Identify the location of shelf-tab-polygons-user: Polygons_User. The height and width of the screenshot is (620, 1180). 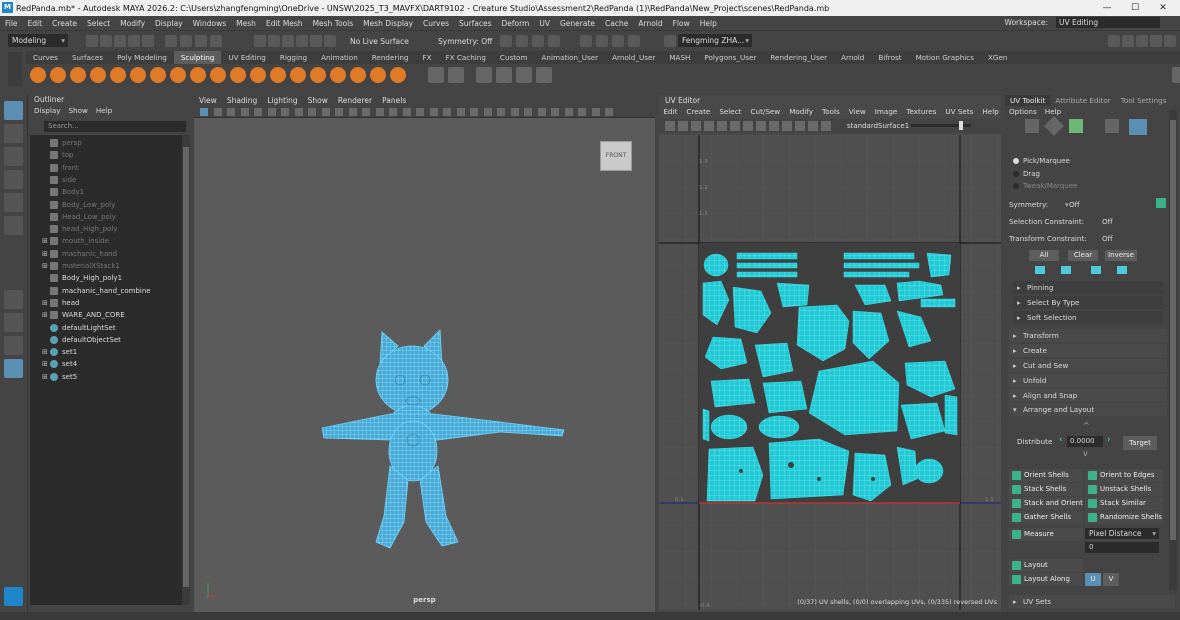
(730, 57).